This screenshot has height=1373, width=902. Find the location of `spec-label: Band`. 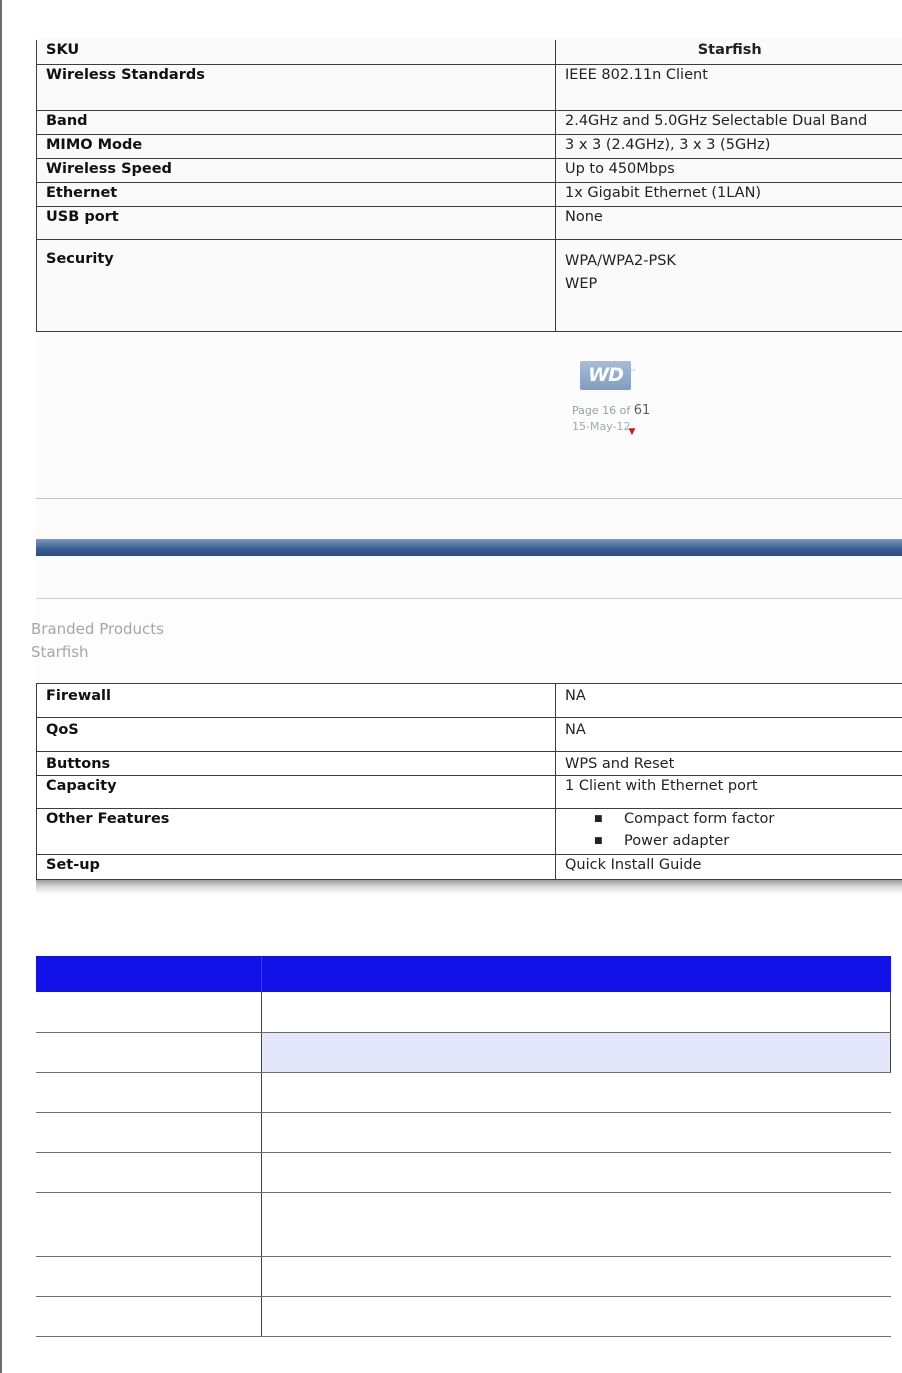

spec-label: Band is located at coordinates (296, 122).